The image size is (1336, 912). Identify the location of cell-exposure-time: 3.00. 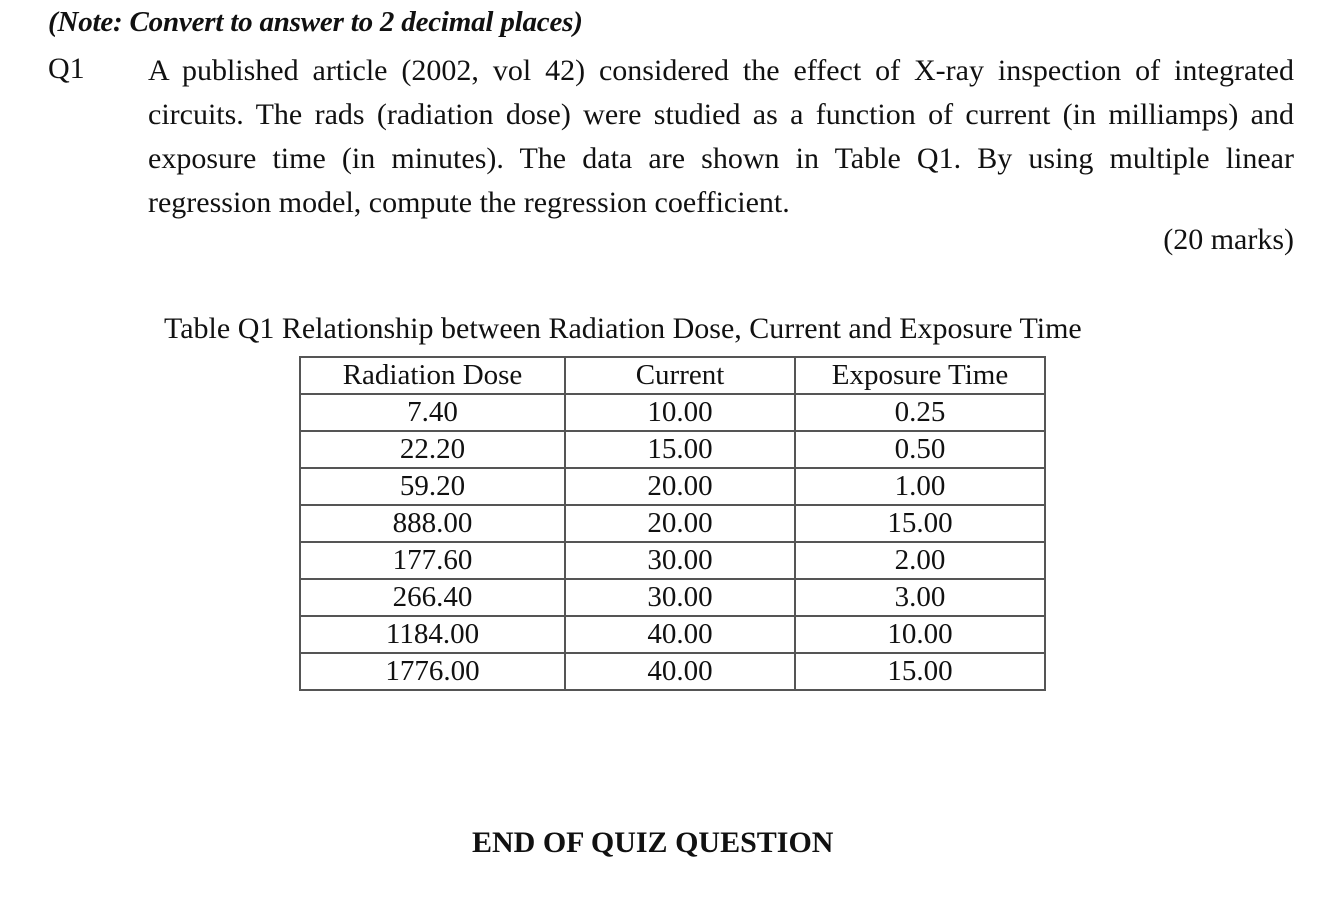
(920, 597).